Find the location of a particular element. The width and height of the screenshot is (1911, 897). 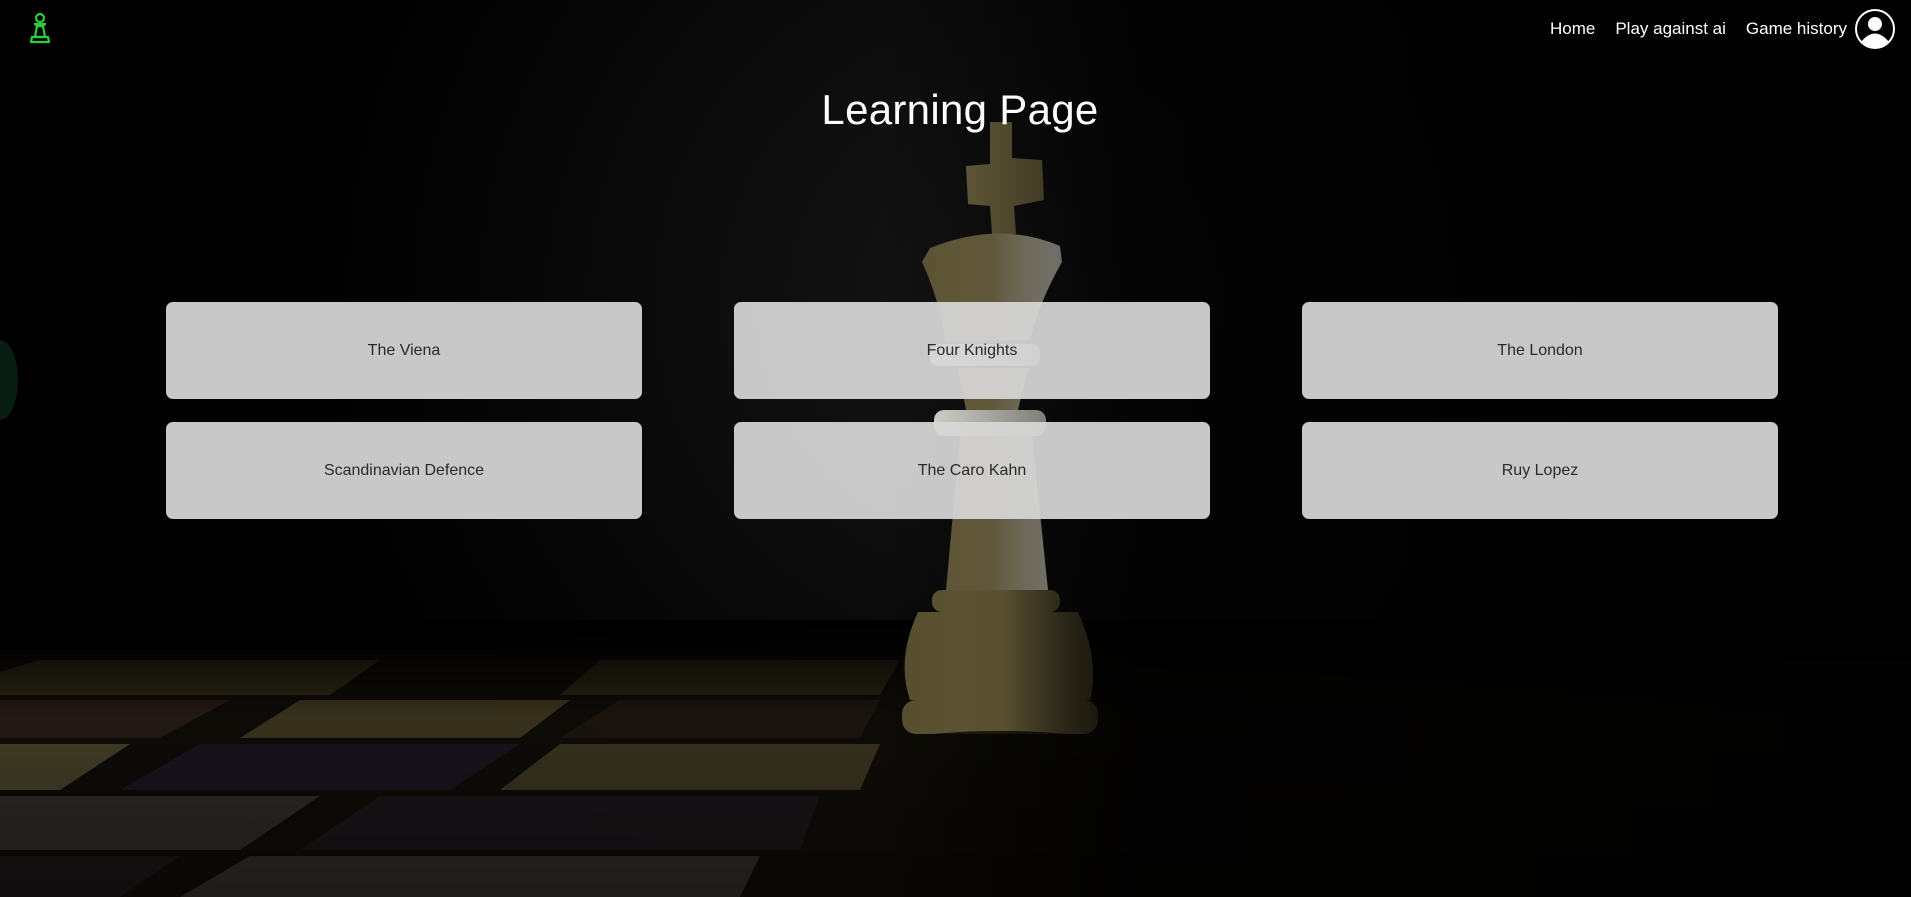

nav-game-history-link: Game history is located at coordinates (1796, 29).